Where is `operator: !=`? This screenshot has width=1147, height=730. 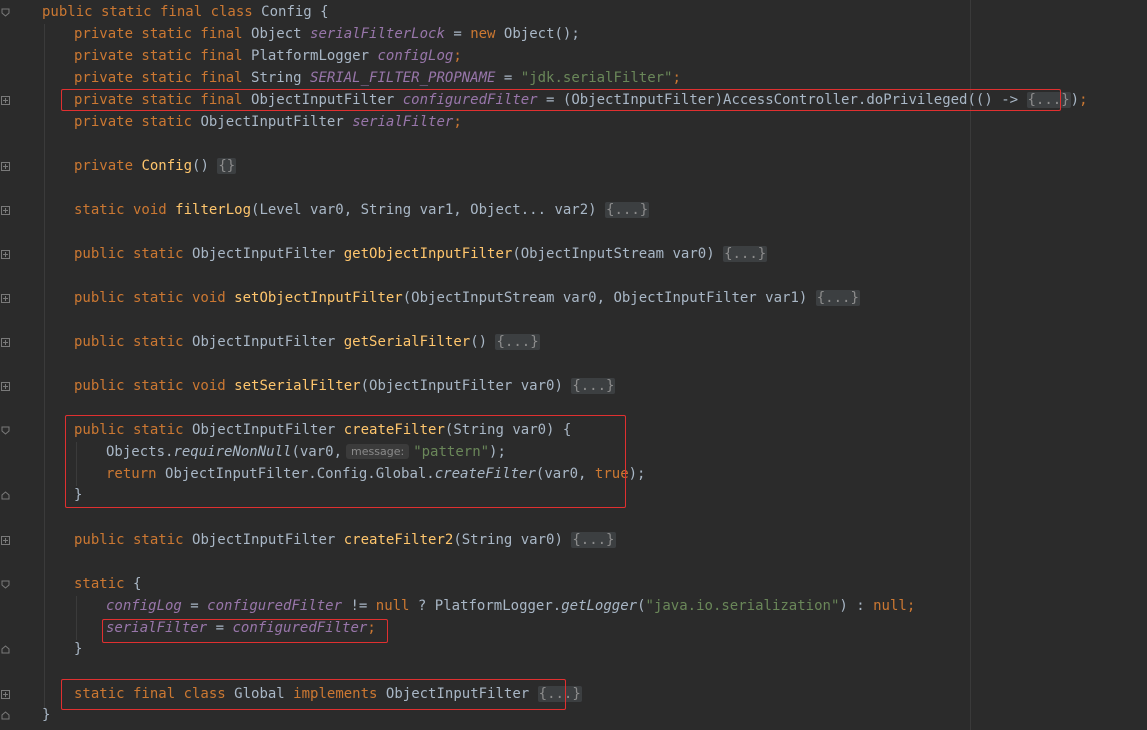 operator: != is located at coordinates (359, 606).